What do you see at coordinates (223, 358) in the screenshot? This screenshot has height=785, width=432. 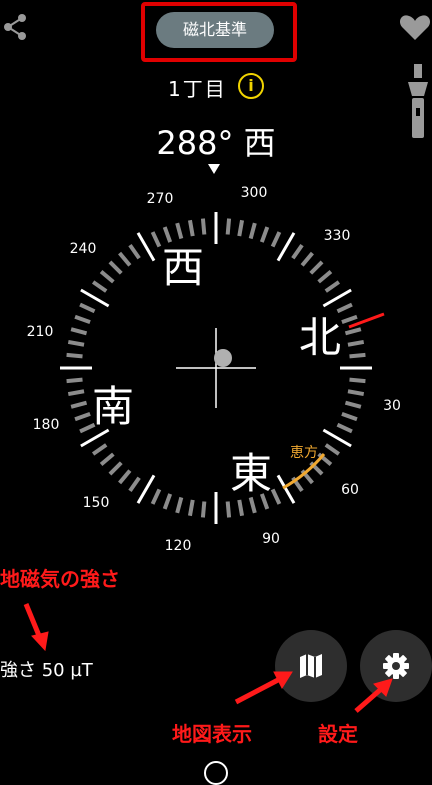 I see `level-bubble` at bounding box center [223, 358].